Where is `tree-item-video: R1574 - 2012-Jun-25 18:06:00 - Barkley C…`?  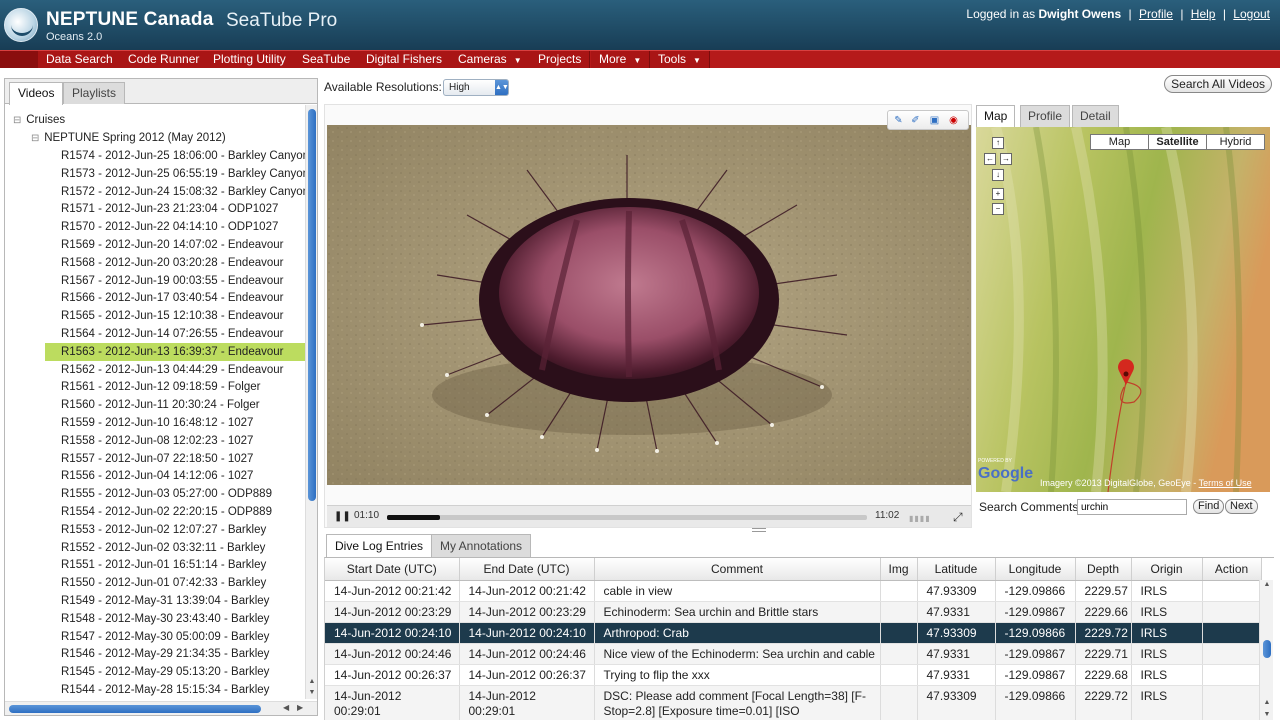 tree-item-video: R1574 - 2012-Jun-25 18:06:00 - Barkley C… is located at coordinates (176, 156).